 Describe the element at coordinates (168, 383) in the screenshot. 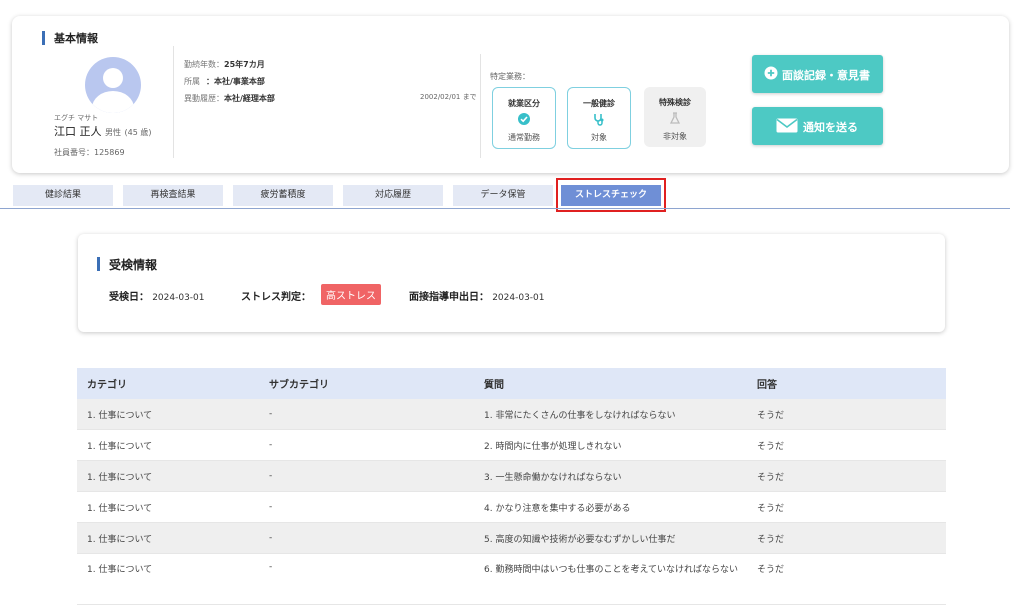

I see `header-category: カテゴリ` at that location.